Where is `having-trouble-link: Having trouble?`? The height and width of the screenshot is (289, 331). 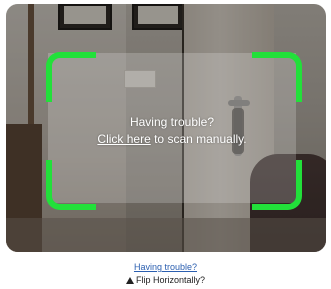
having-trouble-link: Having trouble? is located at coordinates (165, 267).